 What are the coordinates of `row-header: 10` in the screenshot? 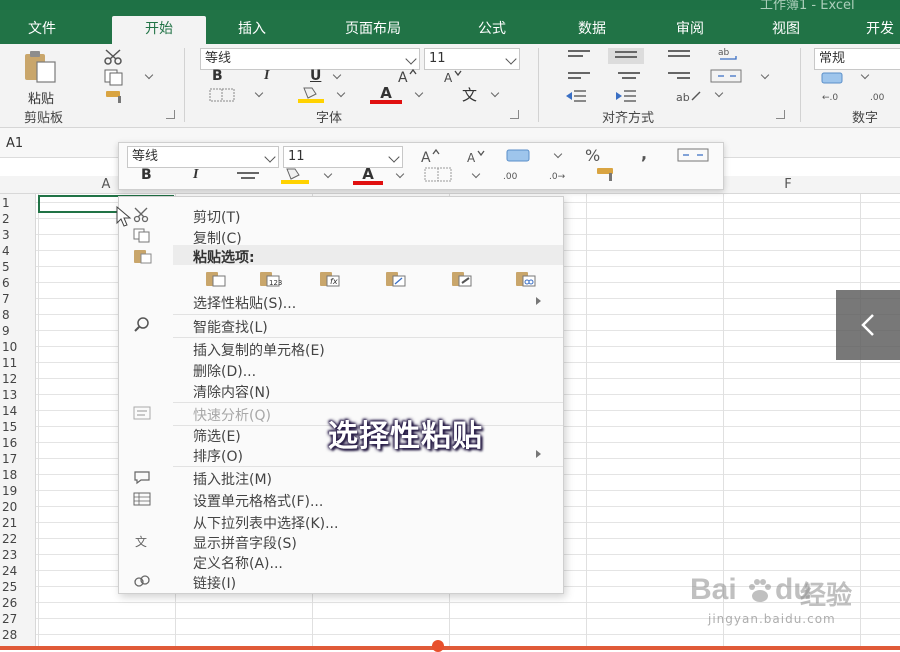 It's located at (9, 347).